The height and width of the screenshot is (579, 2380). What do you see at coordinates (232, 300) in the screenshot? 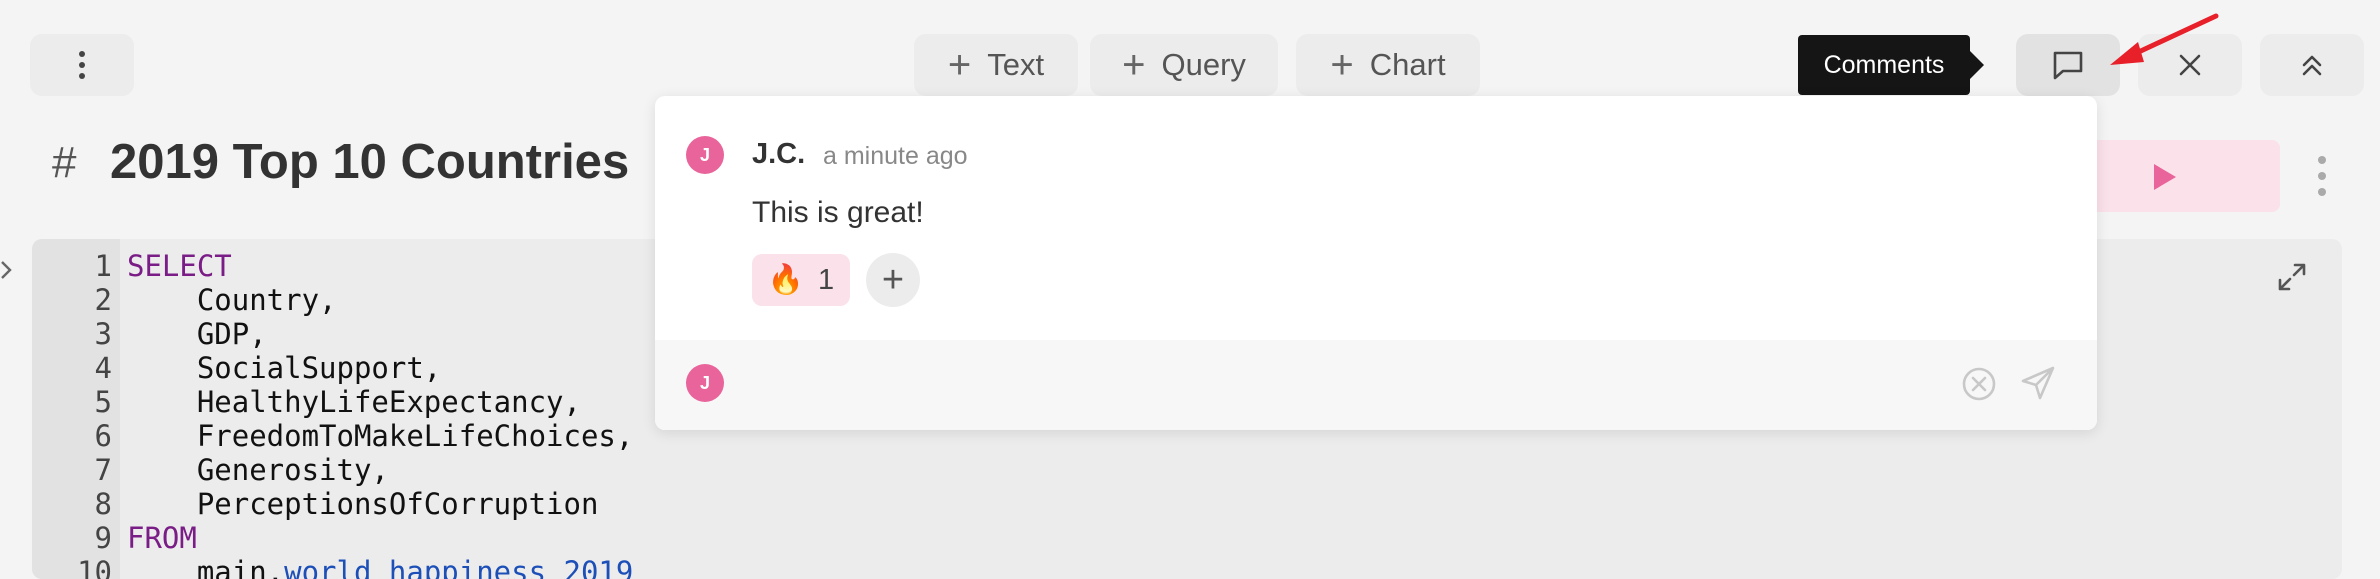
I see `code-line: Country,` at bounding box center [232, 300].